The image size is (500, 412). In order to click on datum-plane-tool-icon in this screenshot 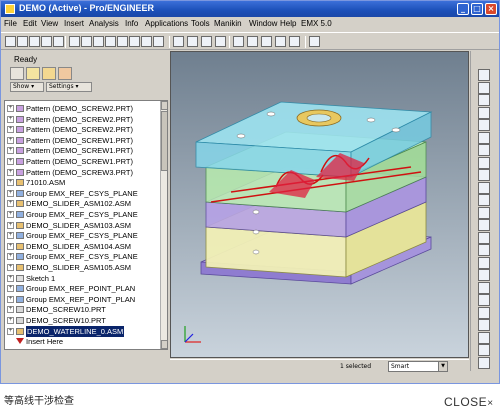, I will do `click(484, 75)`.